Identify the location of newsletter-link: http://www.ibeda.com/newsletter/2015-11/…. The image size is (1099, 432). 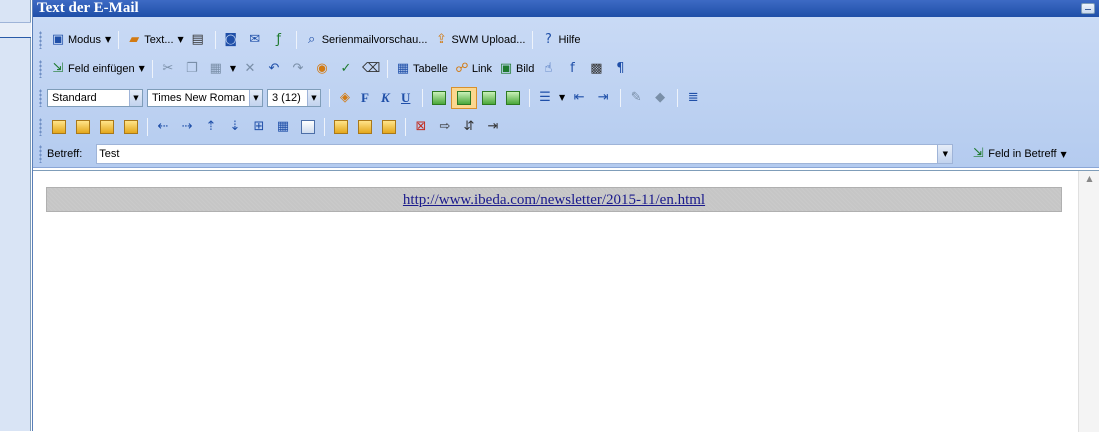
(554, 200).